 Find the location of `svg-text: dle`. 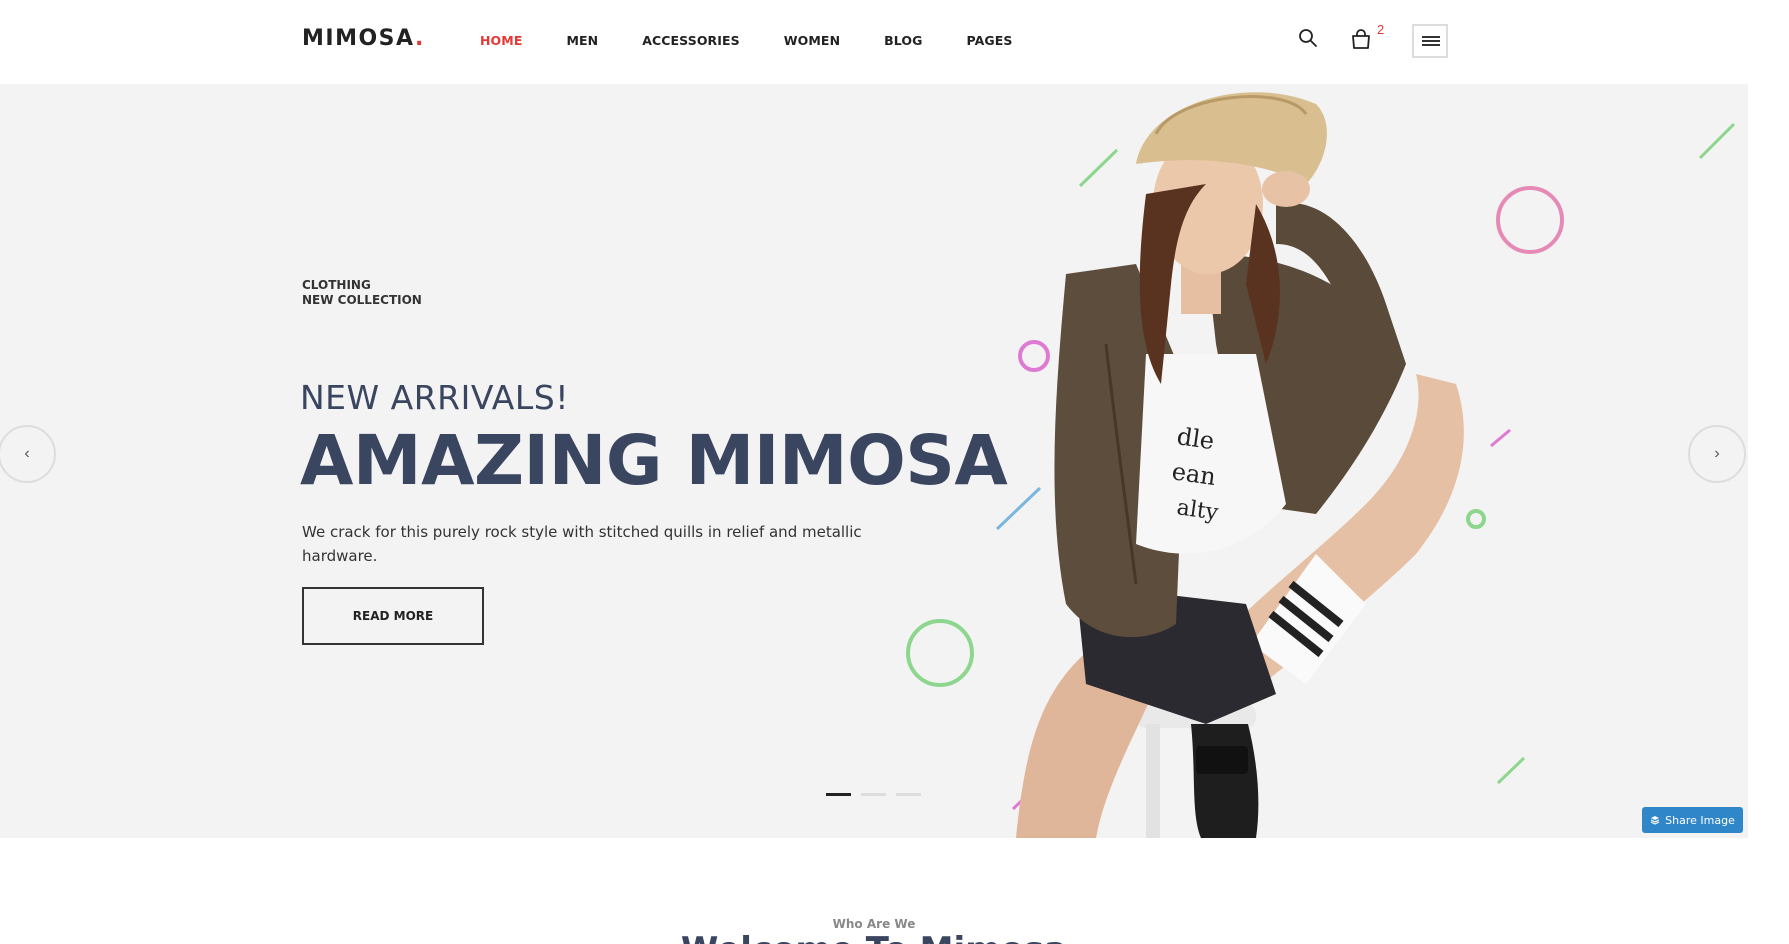

svg-text: dle is located at coordinates (1195, 438).